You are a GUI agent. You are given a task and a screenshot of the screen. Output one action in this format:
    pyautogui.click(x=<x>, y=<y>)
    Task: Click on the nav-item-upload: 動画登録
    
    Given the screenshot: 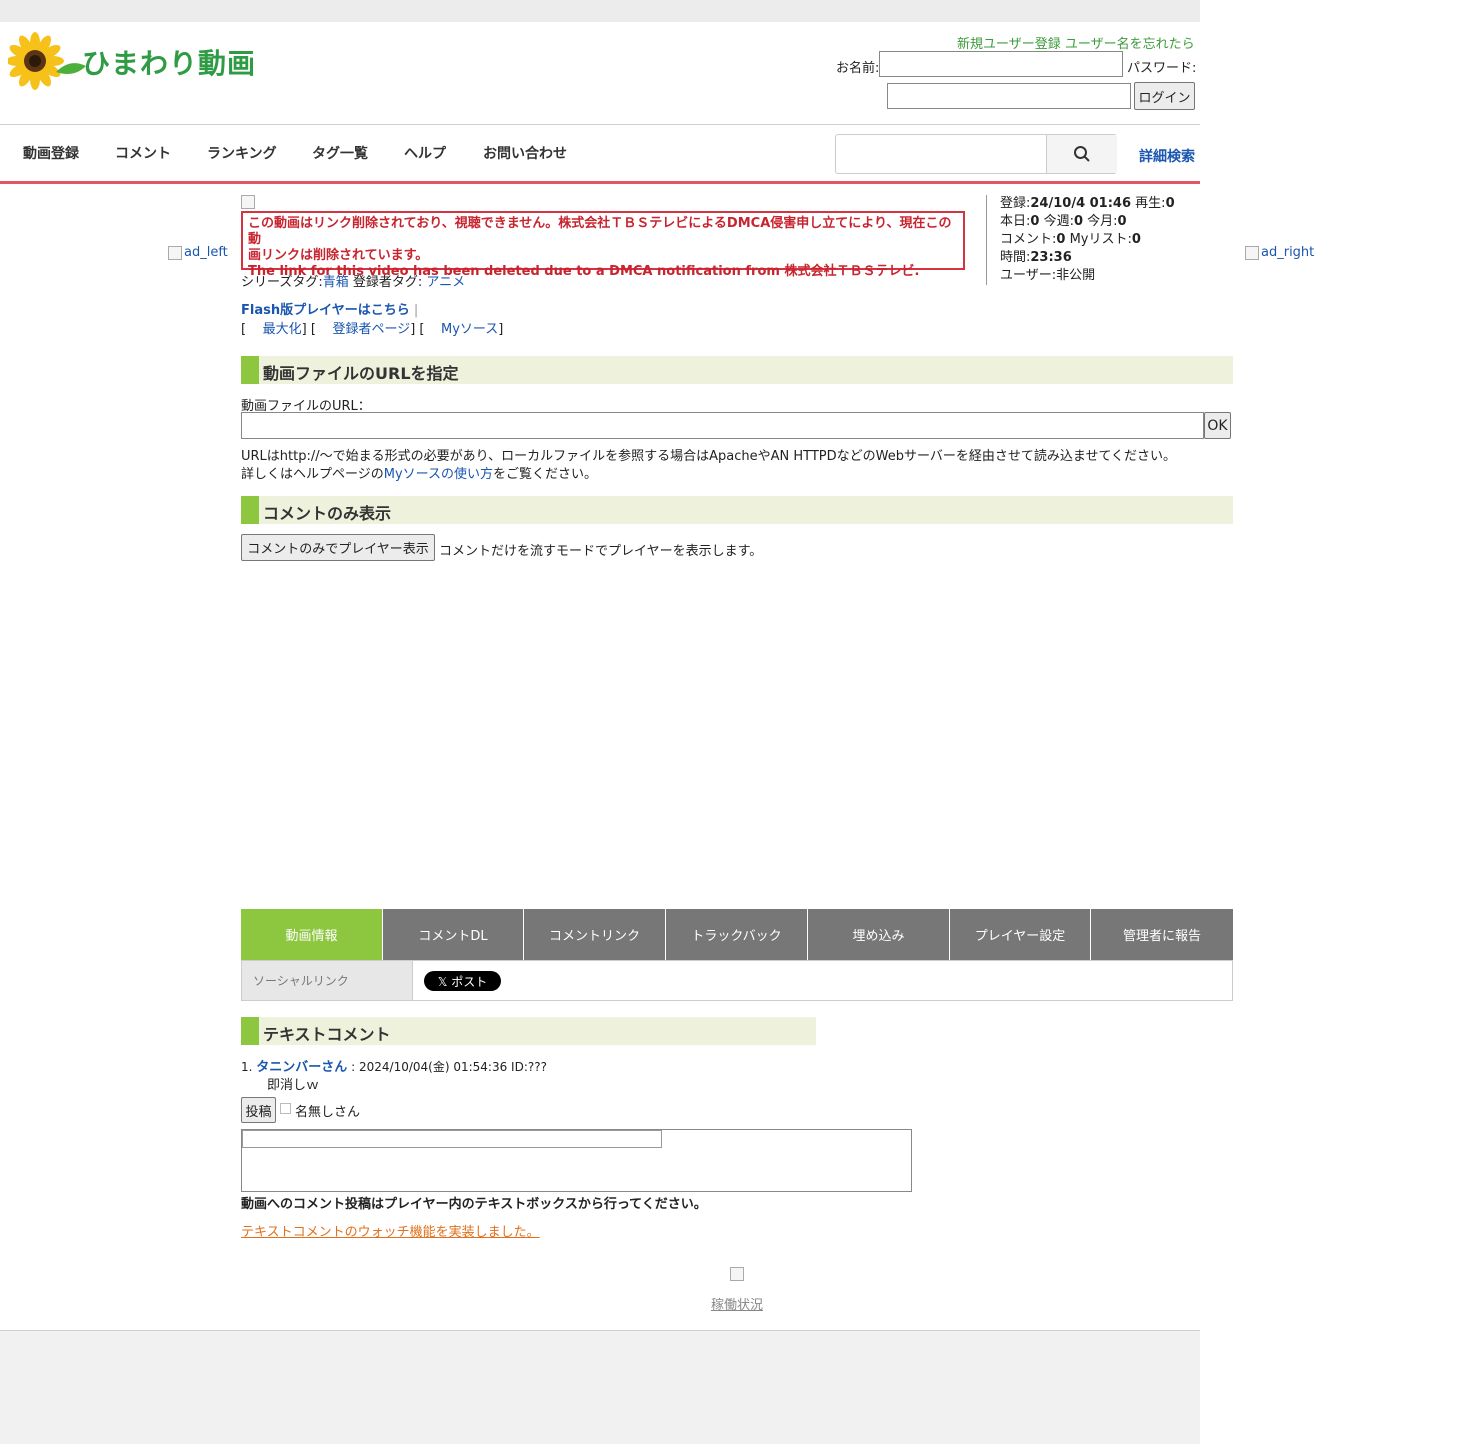 What is the action you would take?
    pyautogui.click(x=51, y=153)
    